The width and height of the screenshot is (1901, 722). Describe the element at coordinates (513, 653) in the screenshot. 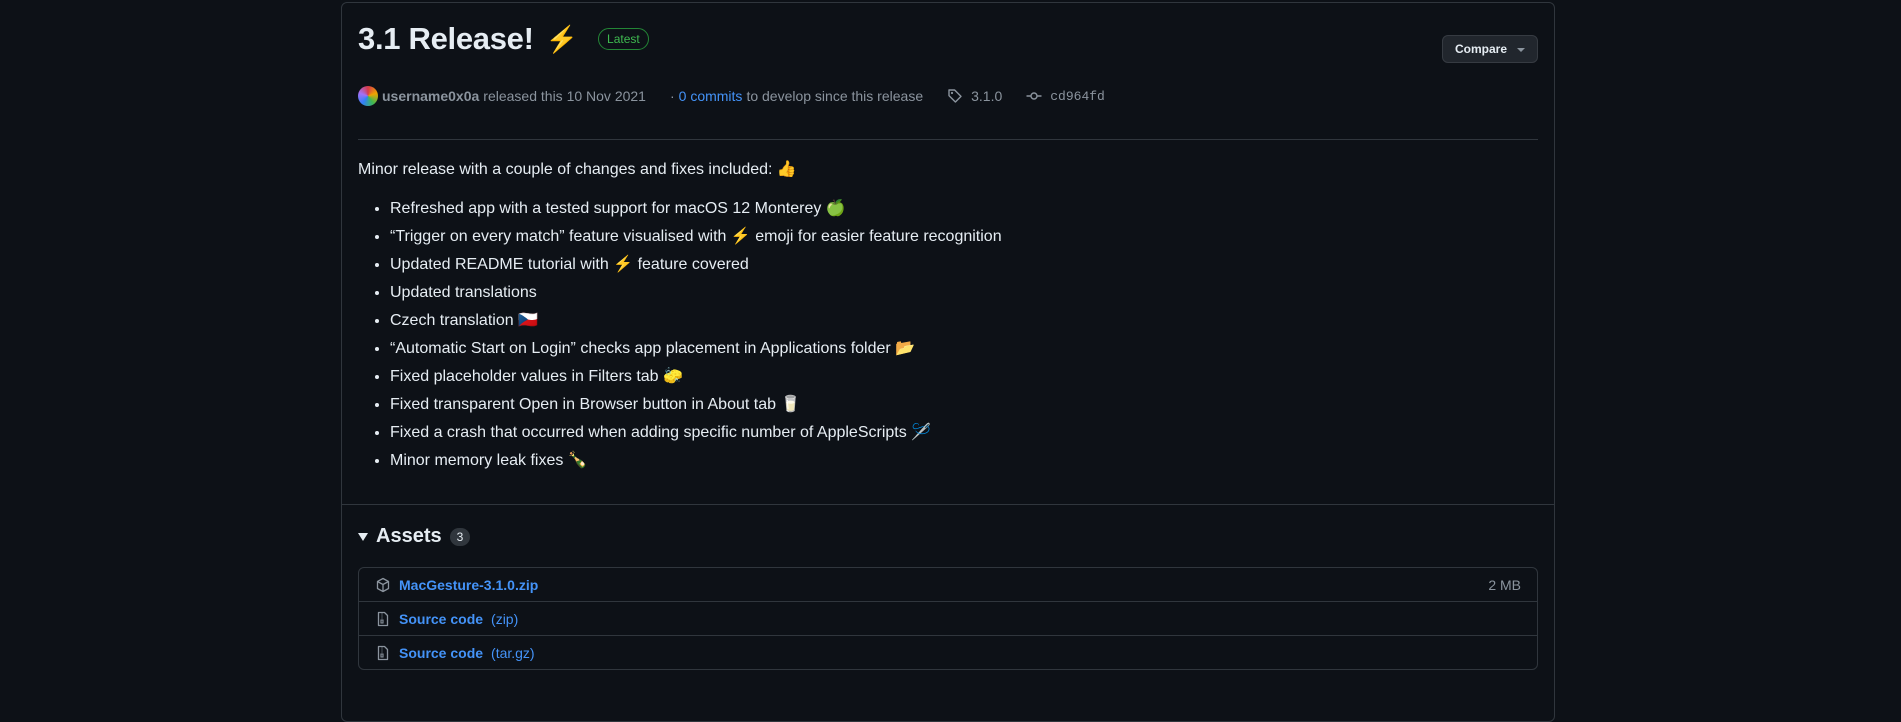

I see `asset-format: (tar.gz)` at that location.